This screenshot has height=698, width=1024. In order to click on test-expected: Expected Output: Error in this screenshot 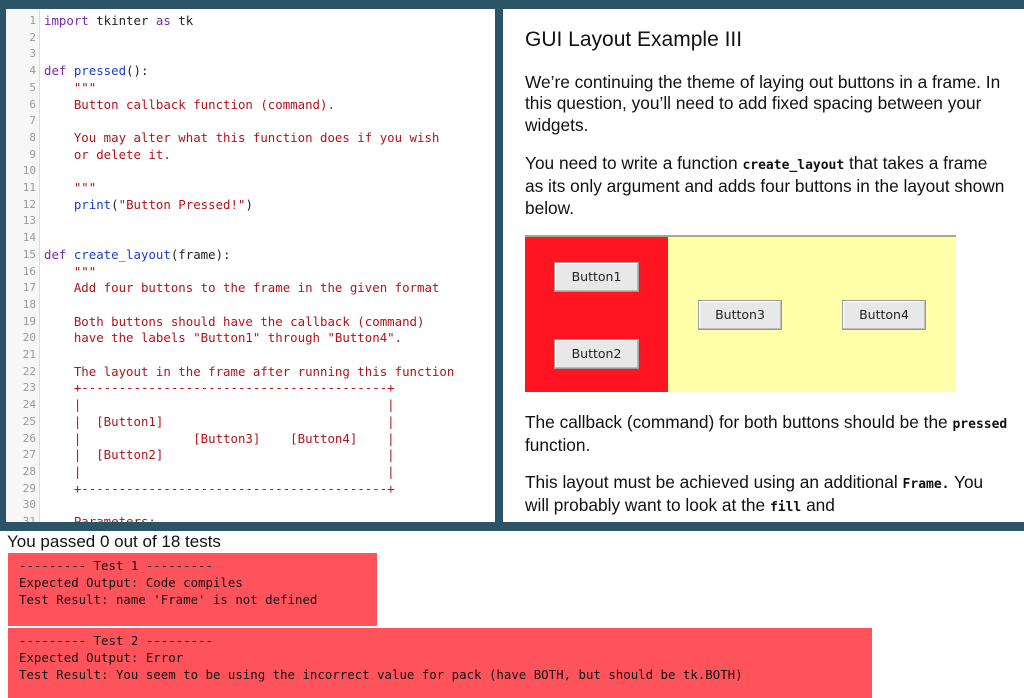, I will do `click(101, 657)`.